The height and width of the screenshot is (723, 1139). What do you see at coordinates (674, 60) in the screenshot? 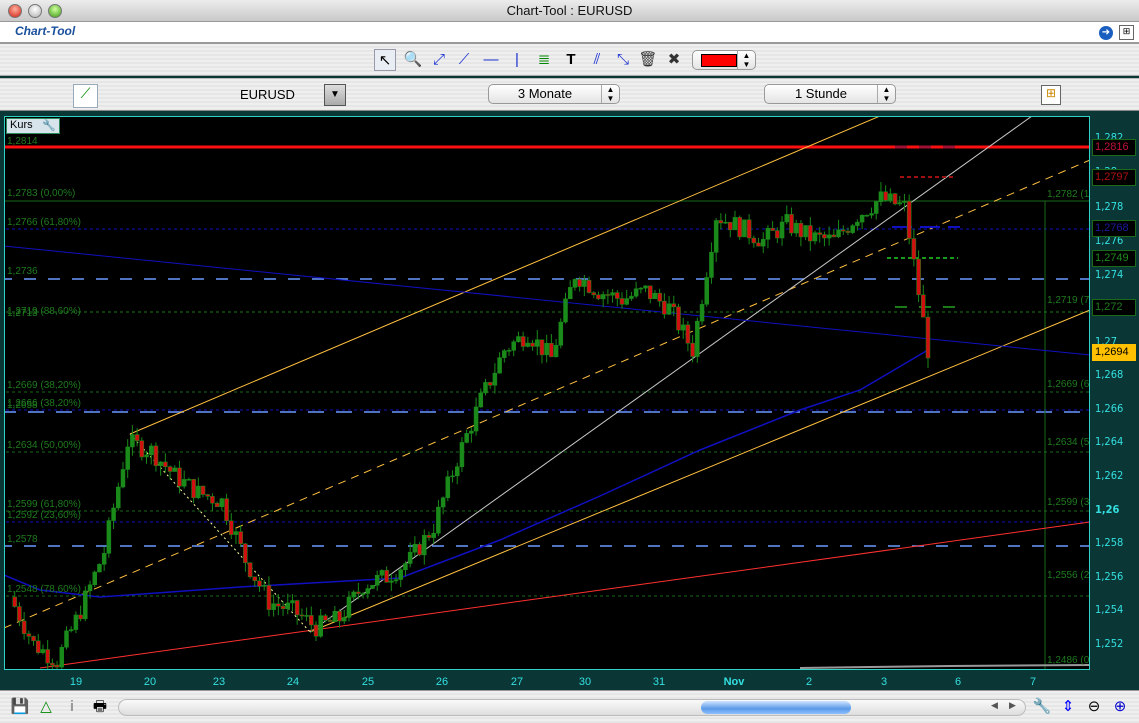
I see `tools-icon: ✖` at bounding box center [674, 60].